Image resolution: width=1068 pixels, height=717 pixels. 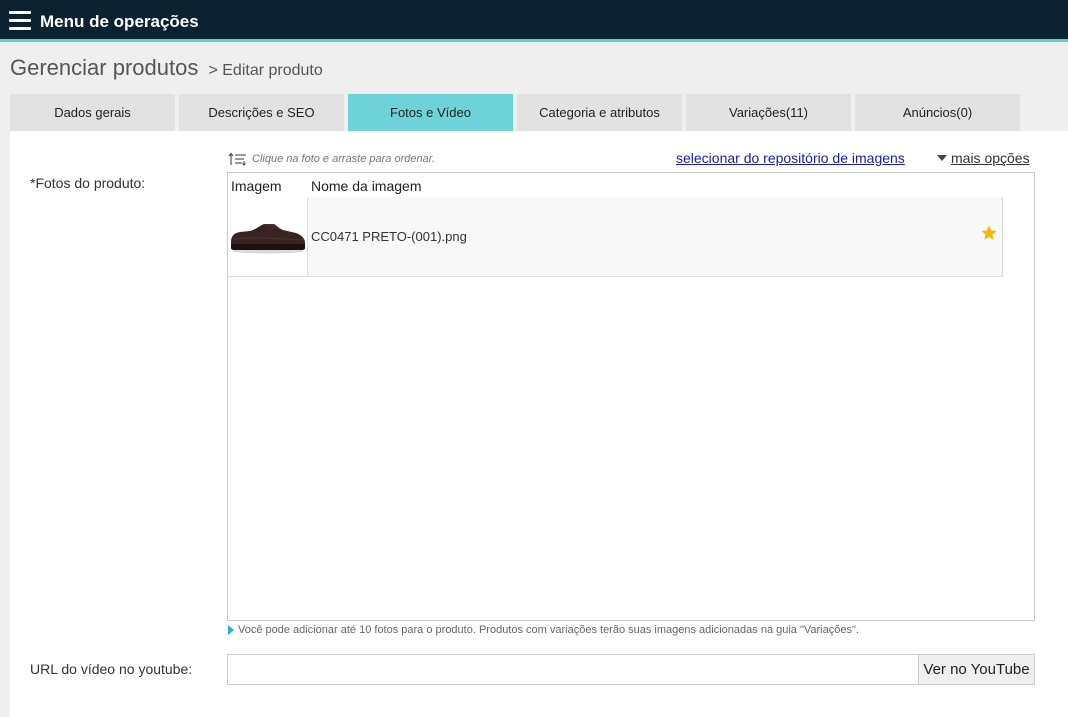 I want to click on more-options-label: mais opções, so click(x=990, y=158).